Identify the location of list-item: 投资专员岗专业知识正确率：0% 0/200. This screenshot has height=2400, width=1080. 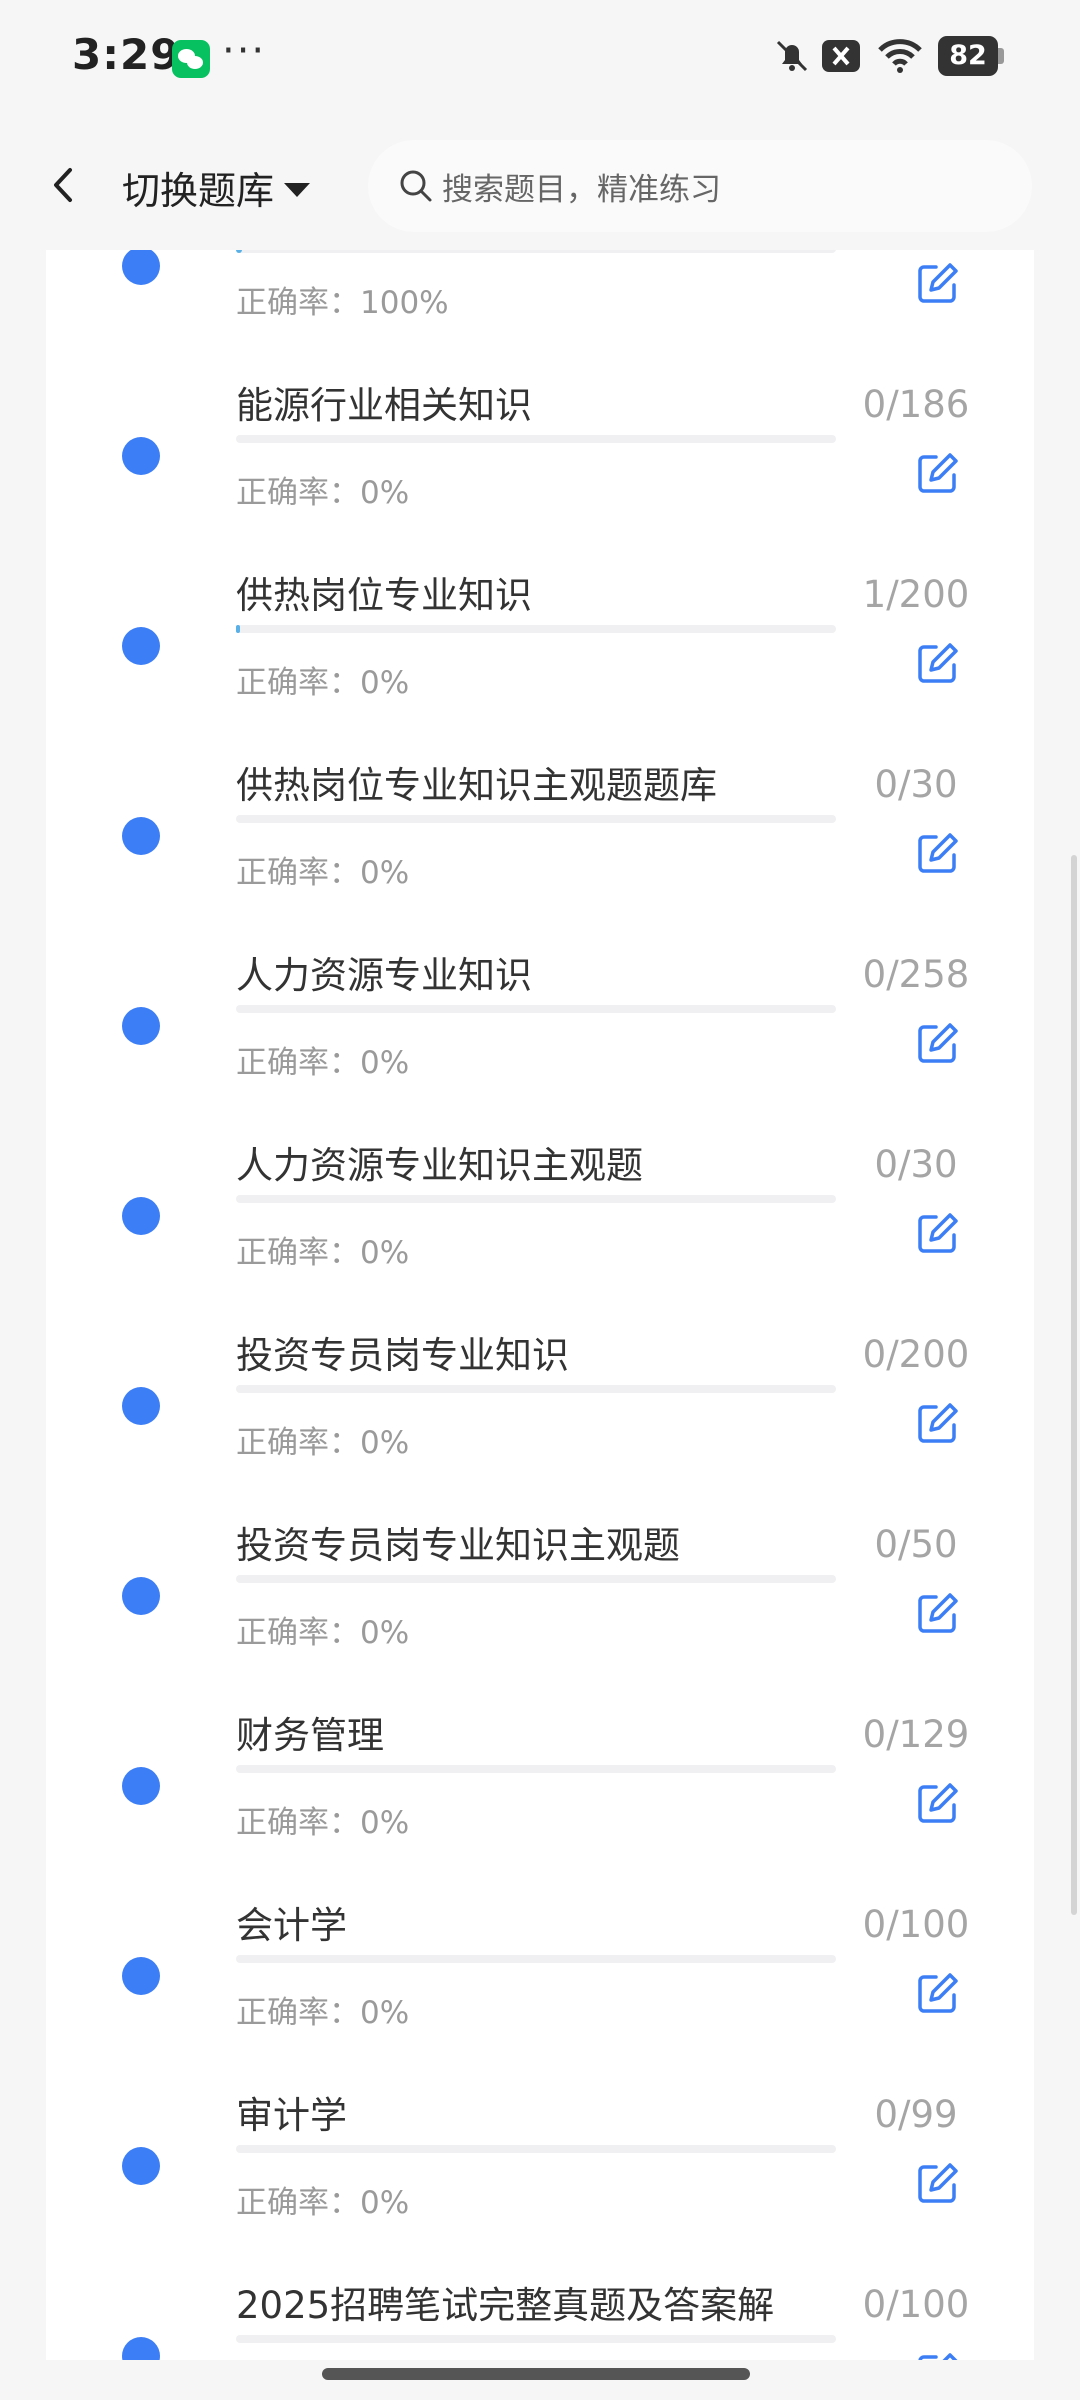
(540, 1400).